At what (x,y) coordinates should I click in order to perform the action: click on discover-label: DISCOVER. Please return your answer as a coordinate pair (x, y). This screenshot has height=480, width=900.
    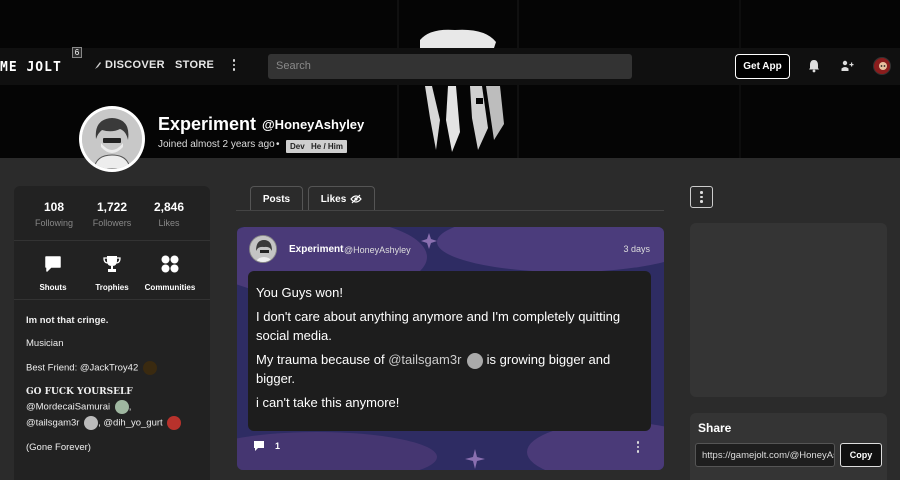
    Looking at the image, I should click on (135, 65).